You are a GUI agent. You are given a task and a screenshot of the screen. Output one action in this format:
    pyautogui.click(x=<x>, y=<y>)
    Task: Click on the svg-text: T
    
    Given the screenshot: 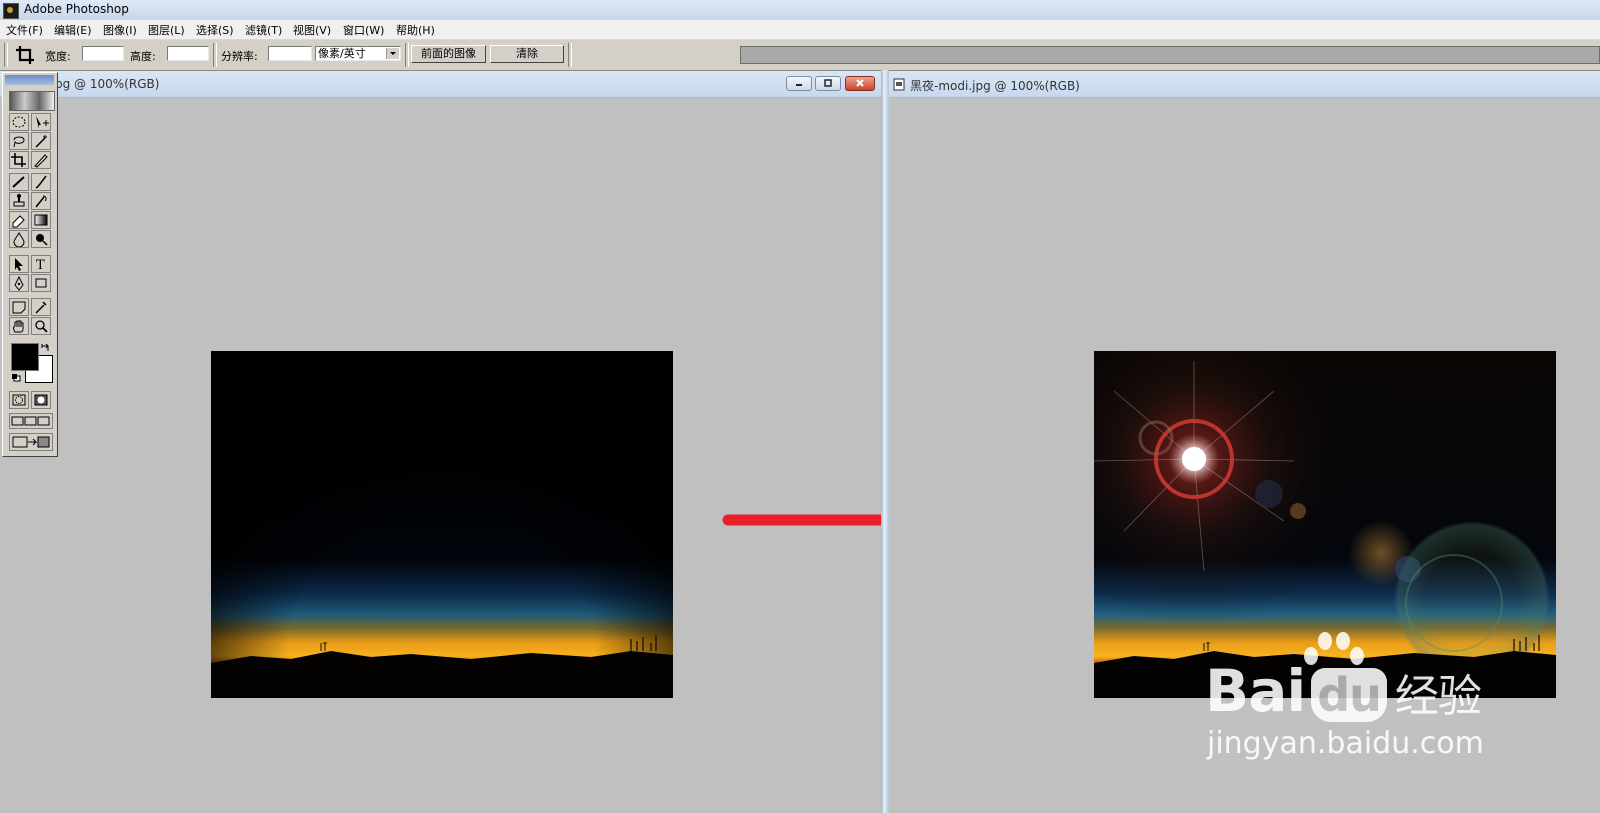 What is the action you would take?
    pyautogui.click(x=40, y=265)
    